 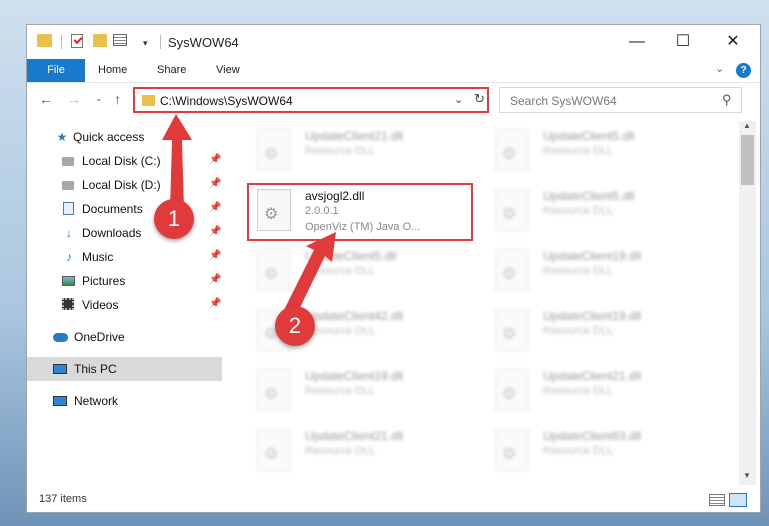 What do you see at coordinates (104, 281) in the screenshot?
I see `sidebar-item-label: Pictures` at bounding box center [104, 281].